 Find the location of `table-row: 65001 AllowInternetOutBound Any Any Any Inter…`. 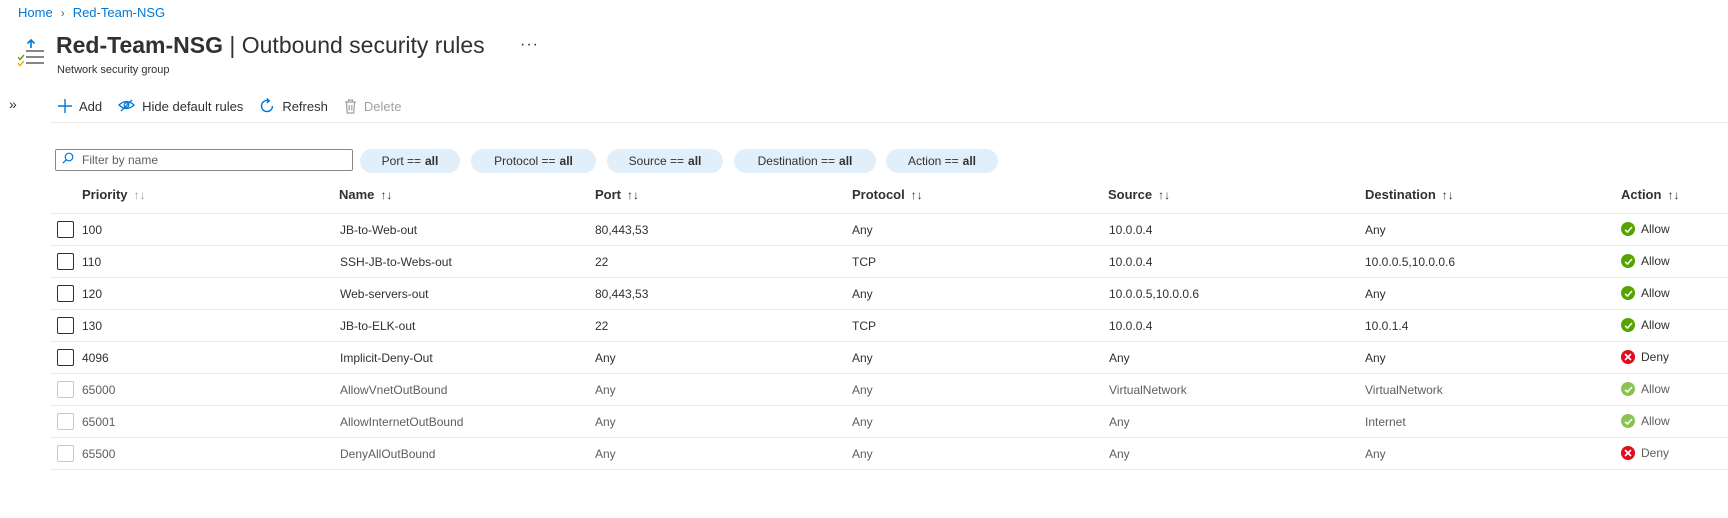

table-row: 65001 AllowInternetOutBound Any Any Any Inter… is located at coordinates (889, 422).